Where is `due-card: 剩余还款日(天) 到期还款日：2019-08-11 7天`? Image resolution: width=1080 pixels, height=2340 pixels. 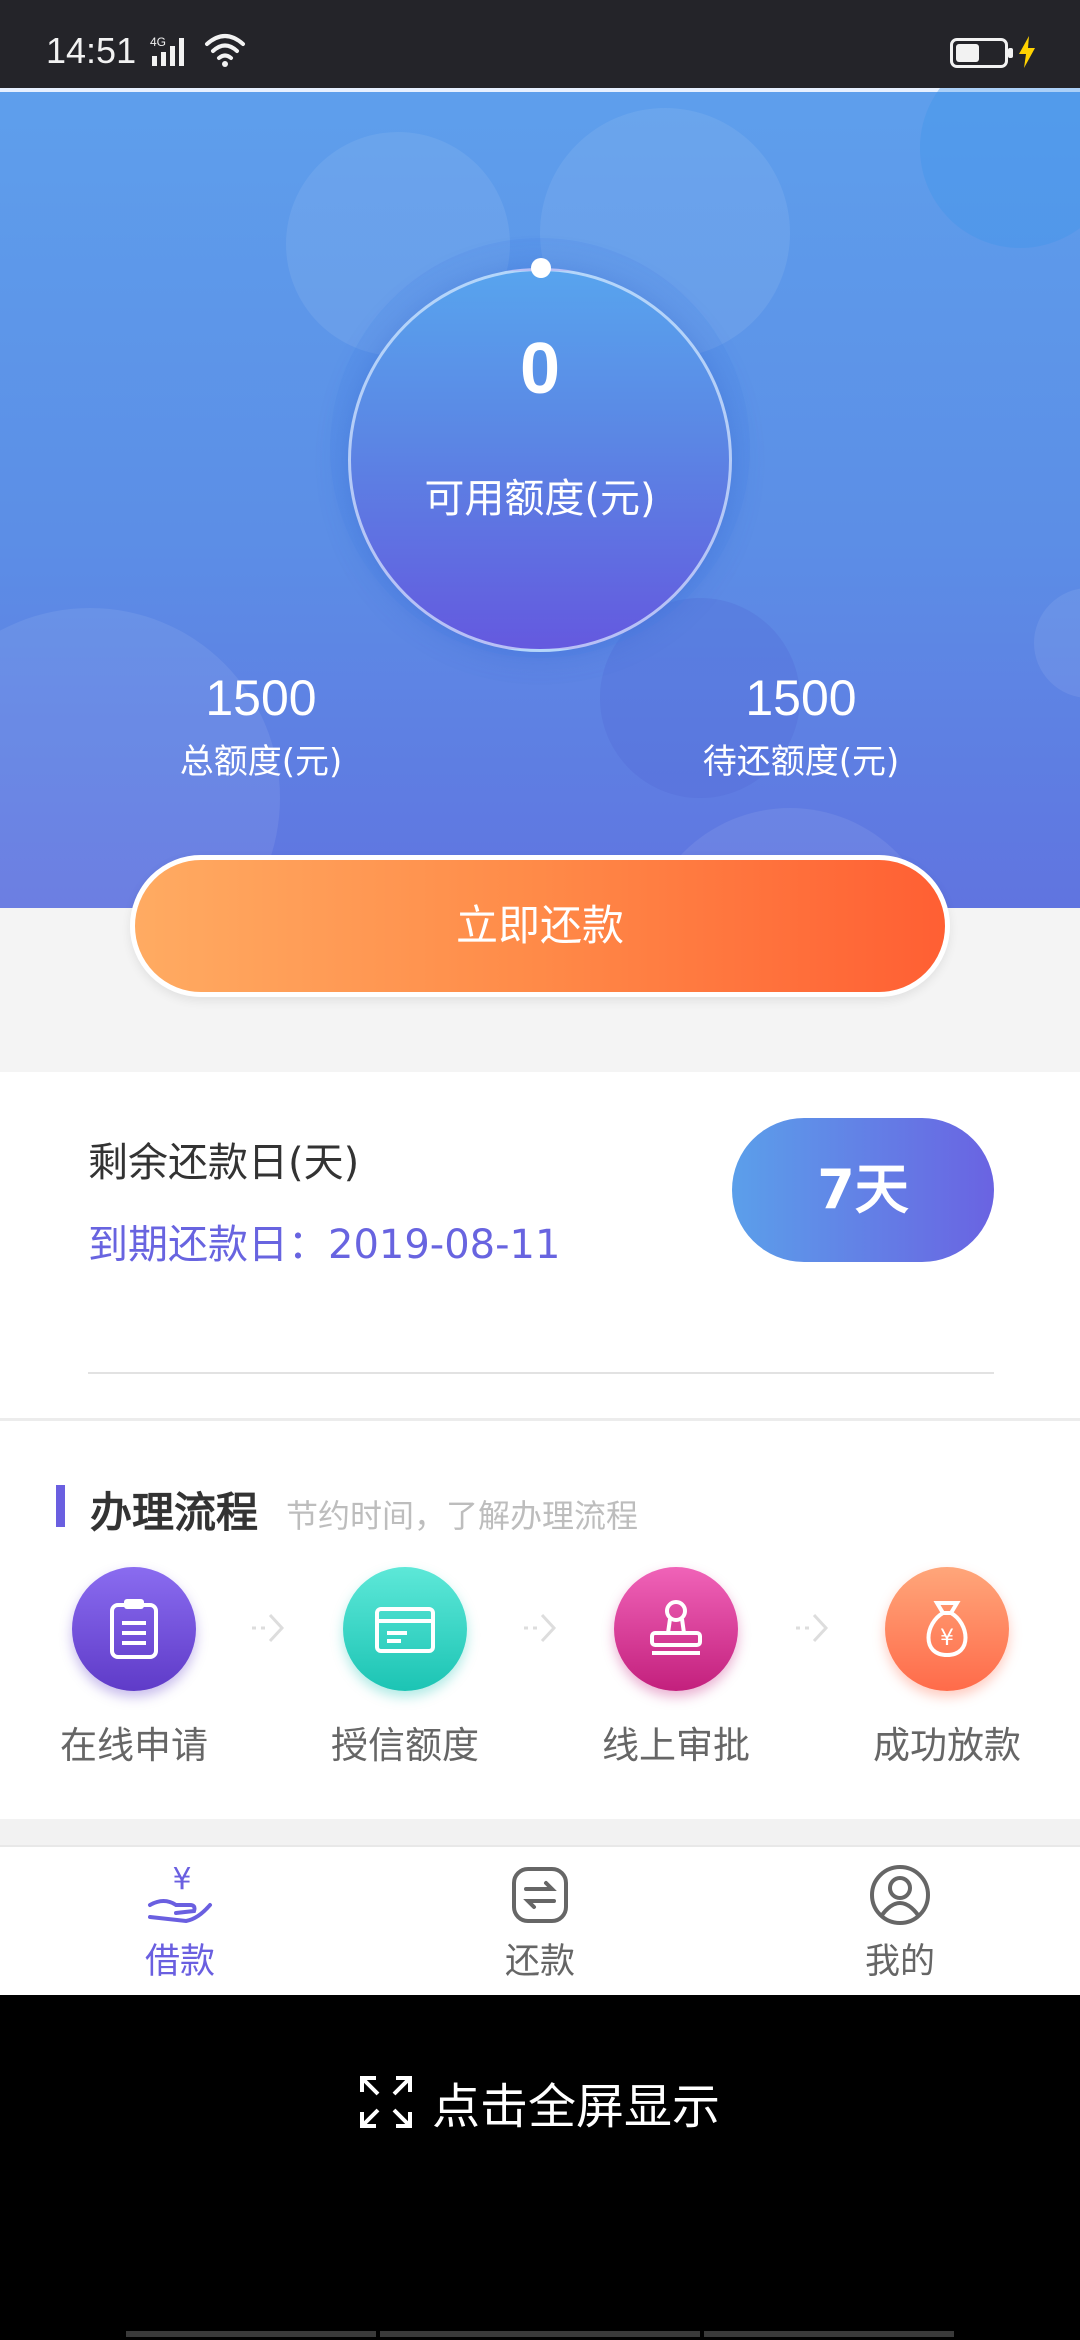 due-card: 剩余还款日(天) 到期还款日：2019-08-11 7天 is located at coordinates (540, 1245).